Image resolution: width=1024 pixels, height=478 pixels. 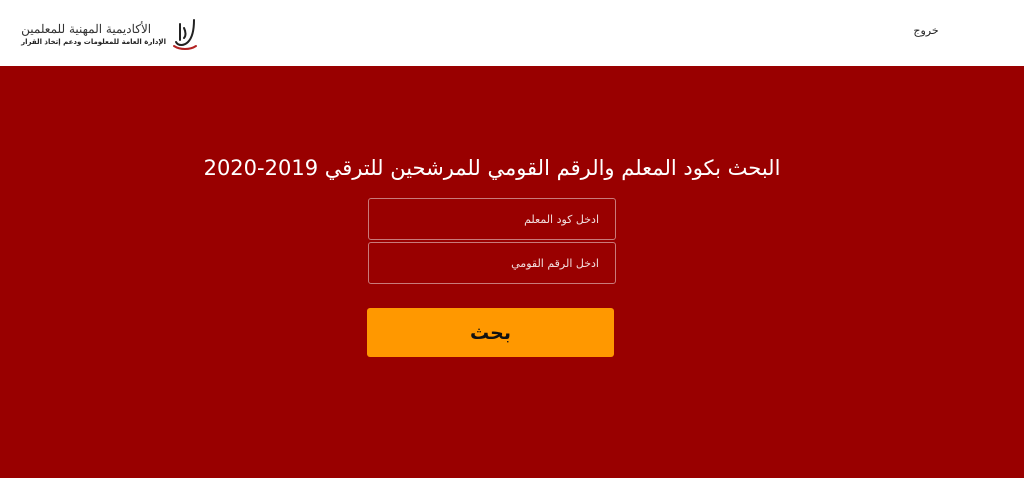 What do you see at coordinates (926, 31) in the screenshot?
I see `logout-link: خروج` at bounding box center [926, 31].